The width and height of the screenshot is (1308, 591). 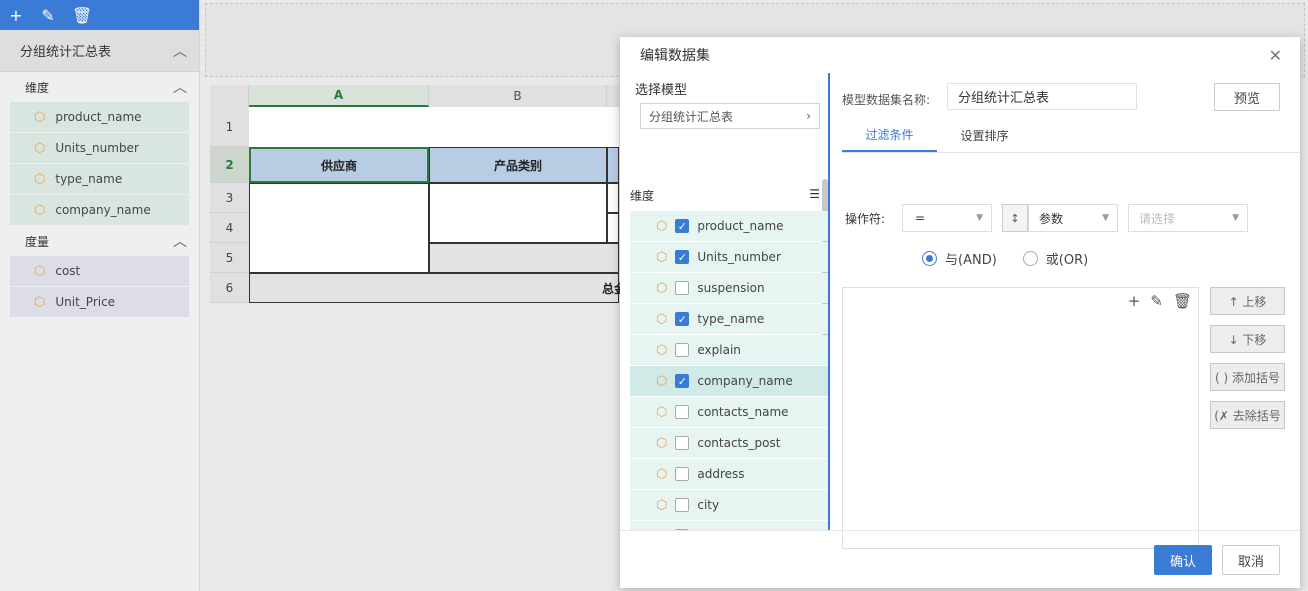 I want to click on dimension-list-header: 维度 ☰, so click(x=725, y=195).